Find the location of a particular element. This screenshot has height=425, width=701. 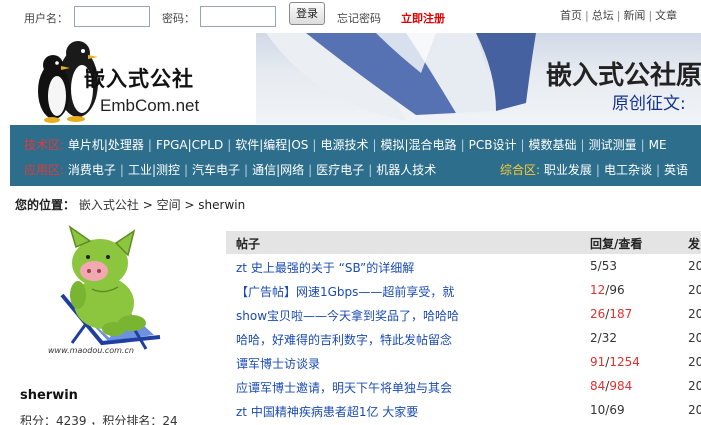

post-reply-view-count: 26/187 is located at coordinates (611, 314).